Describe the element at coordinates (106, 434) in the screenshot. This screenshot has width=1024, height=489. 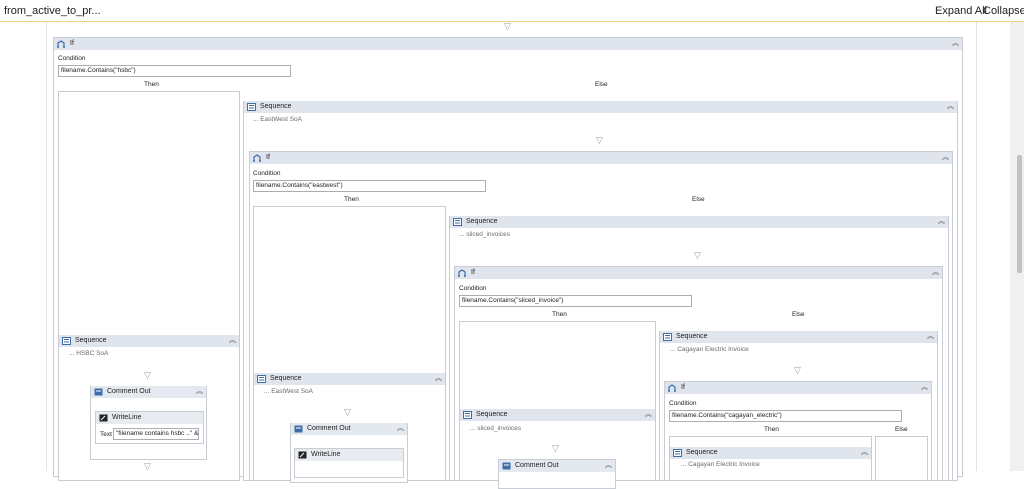
I see `writeline-text-label: Text` at that location.